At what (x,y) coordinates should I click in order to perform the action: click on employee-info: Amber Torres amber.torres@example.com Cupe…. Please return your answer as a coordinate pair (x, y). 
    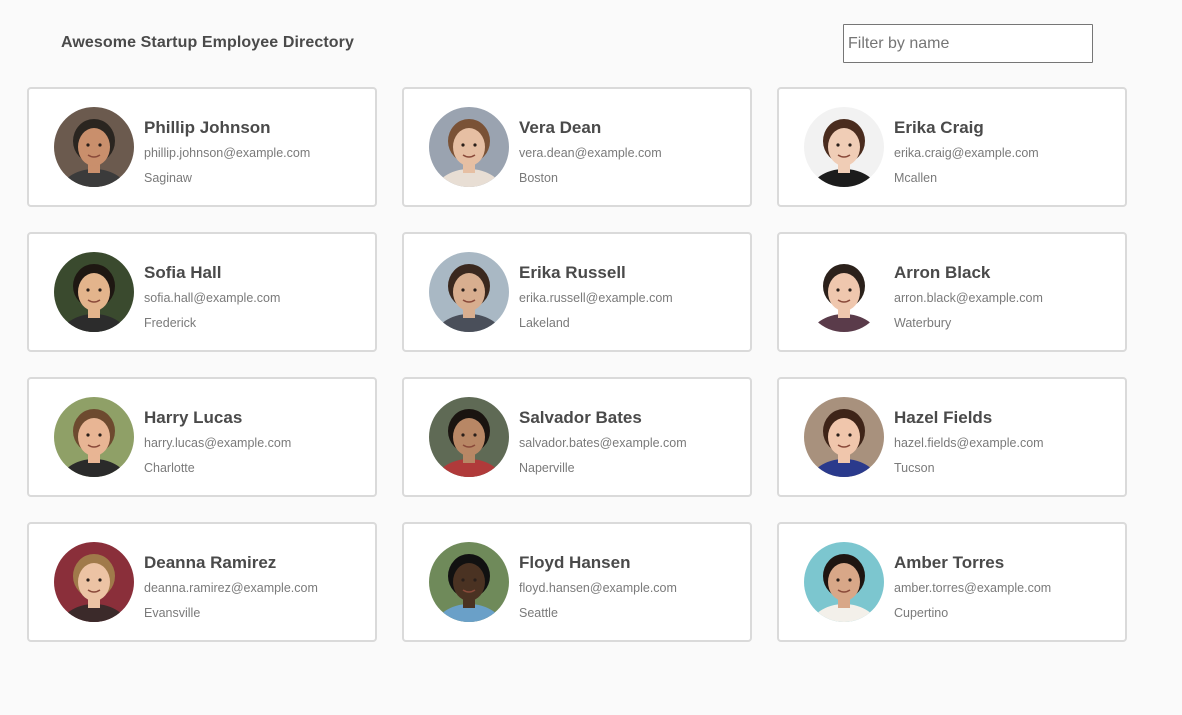
    Looking at the image, I should click on (1005, 586).